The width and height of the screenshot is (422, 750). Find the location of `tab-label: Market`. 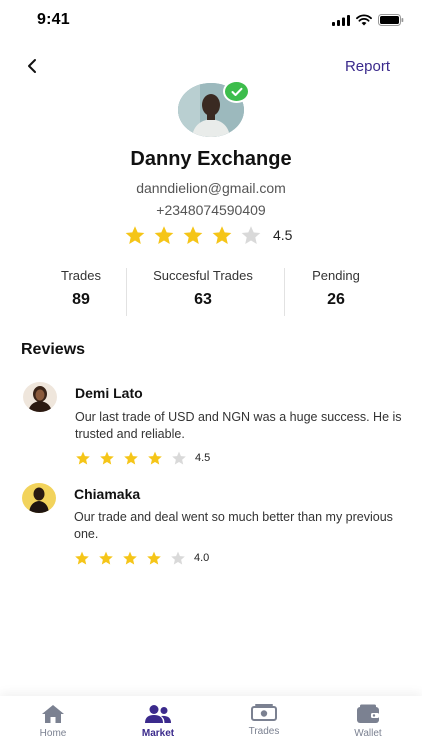

tab-label: Market is located at coordinates (158, 733).